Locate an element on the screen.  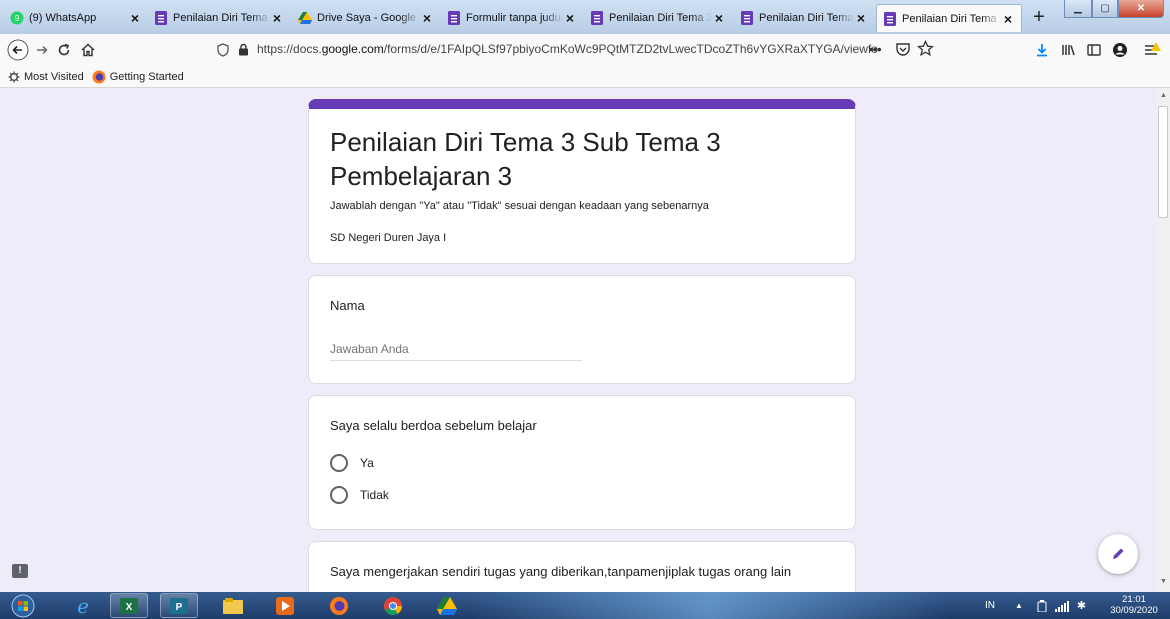
publisher-icon: P is located at coordinates (179, 605).